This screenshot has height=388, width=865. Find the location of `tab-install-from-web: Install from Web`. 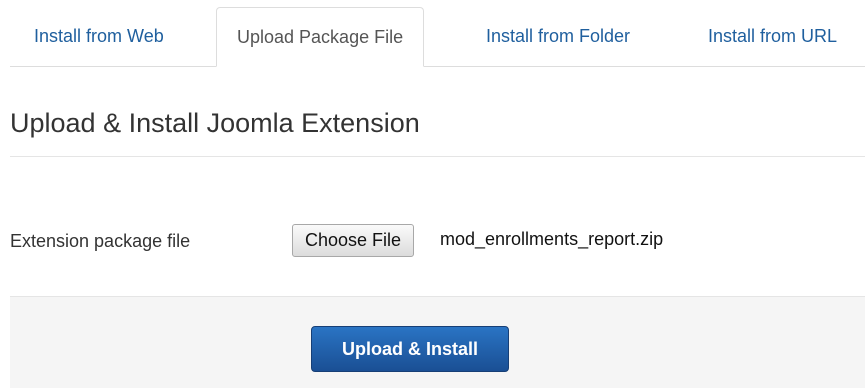

tab-install-from-web: Install from Web is located at coordinates (99, 36).